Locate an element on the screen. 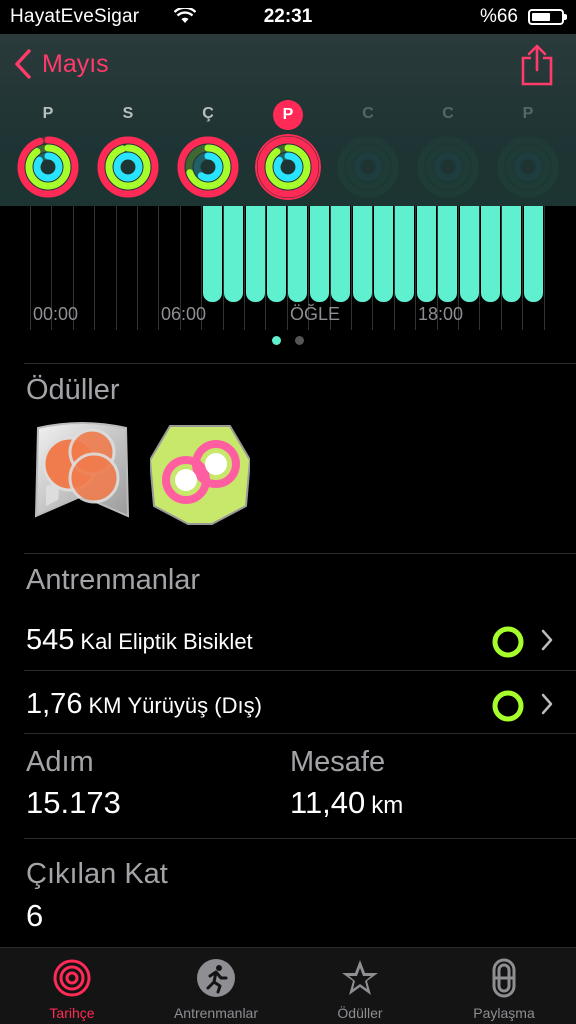  tab-sharing: Paylaşma is located at coordinates (504, 986).